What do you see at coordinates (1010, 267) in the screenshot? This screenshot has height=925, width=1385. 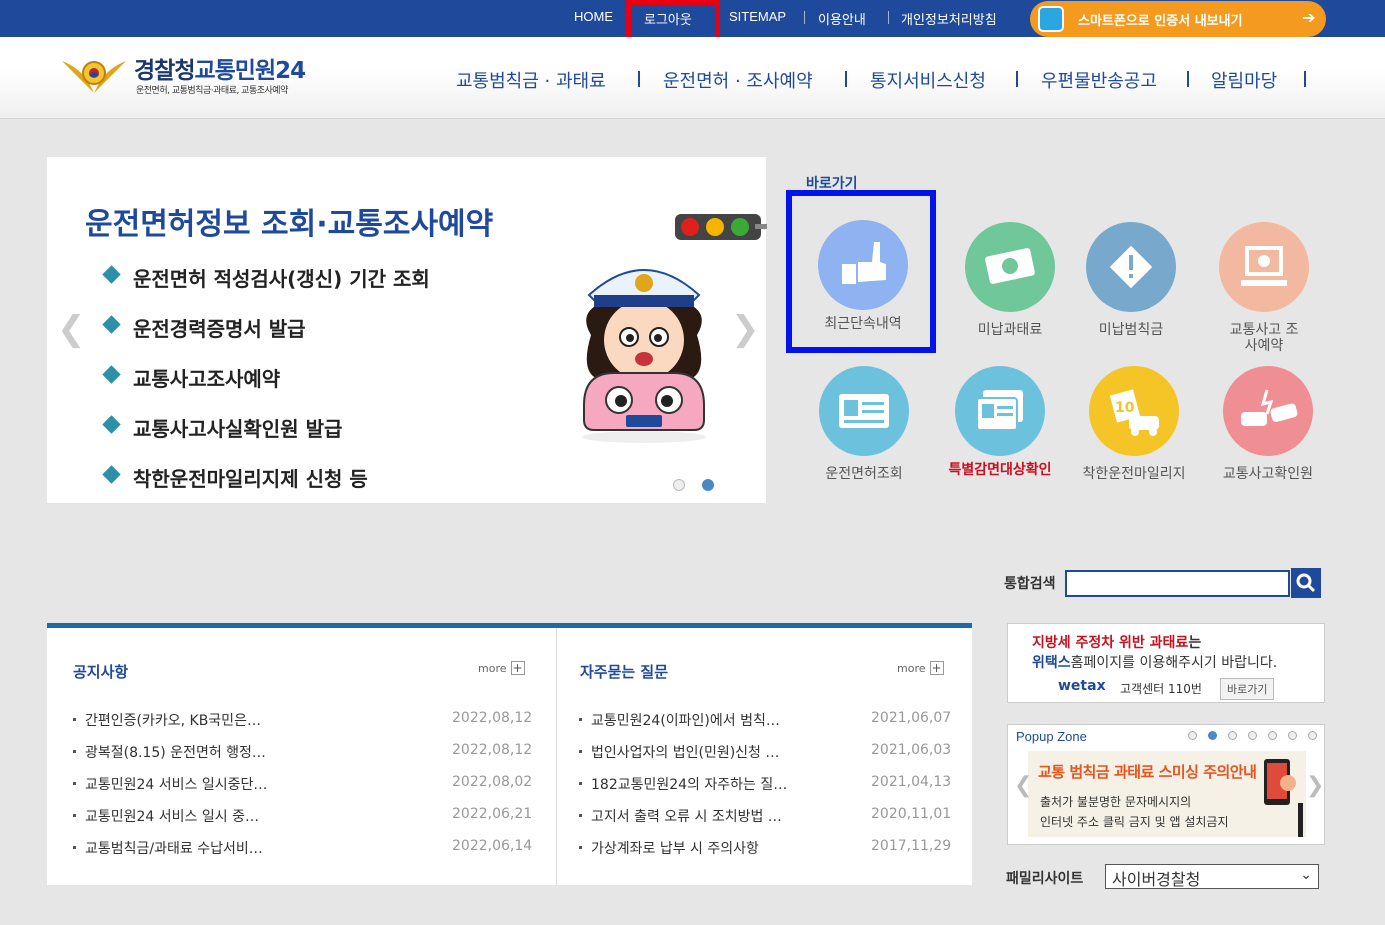 I see `money-icon` at bounding box center [1010, 267].